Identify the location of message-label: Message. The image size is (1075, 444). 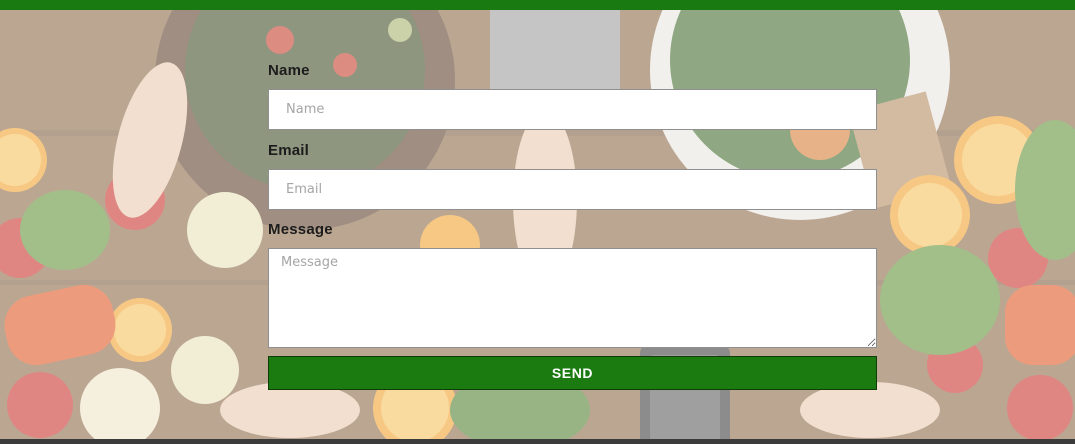
(300, 229).